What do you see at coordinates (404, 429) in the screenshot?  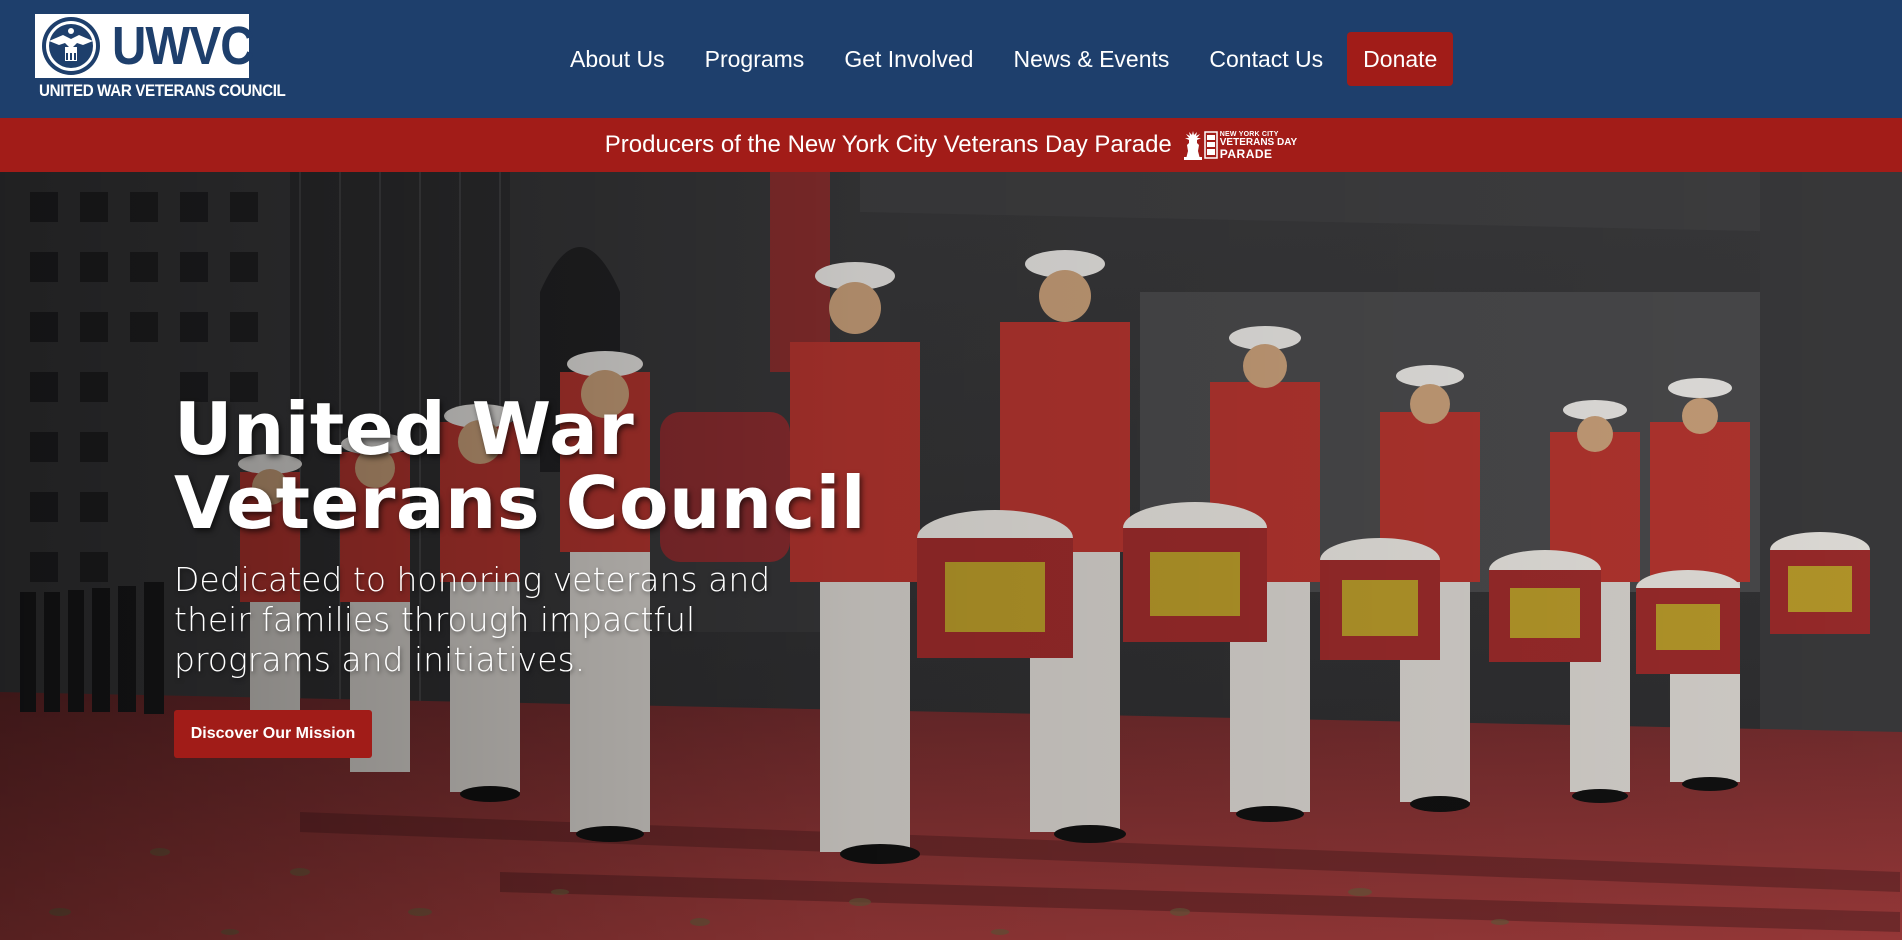 I see `hero-title-line1: United War` at bounding box center [404, 429].